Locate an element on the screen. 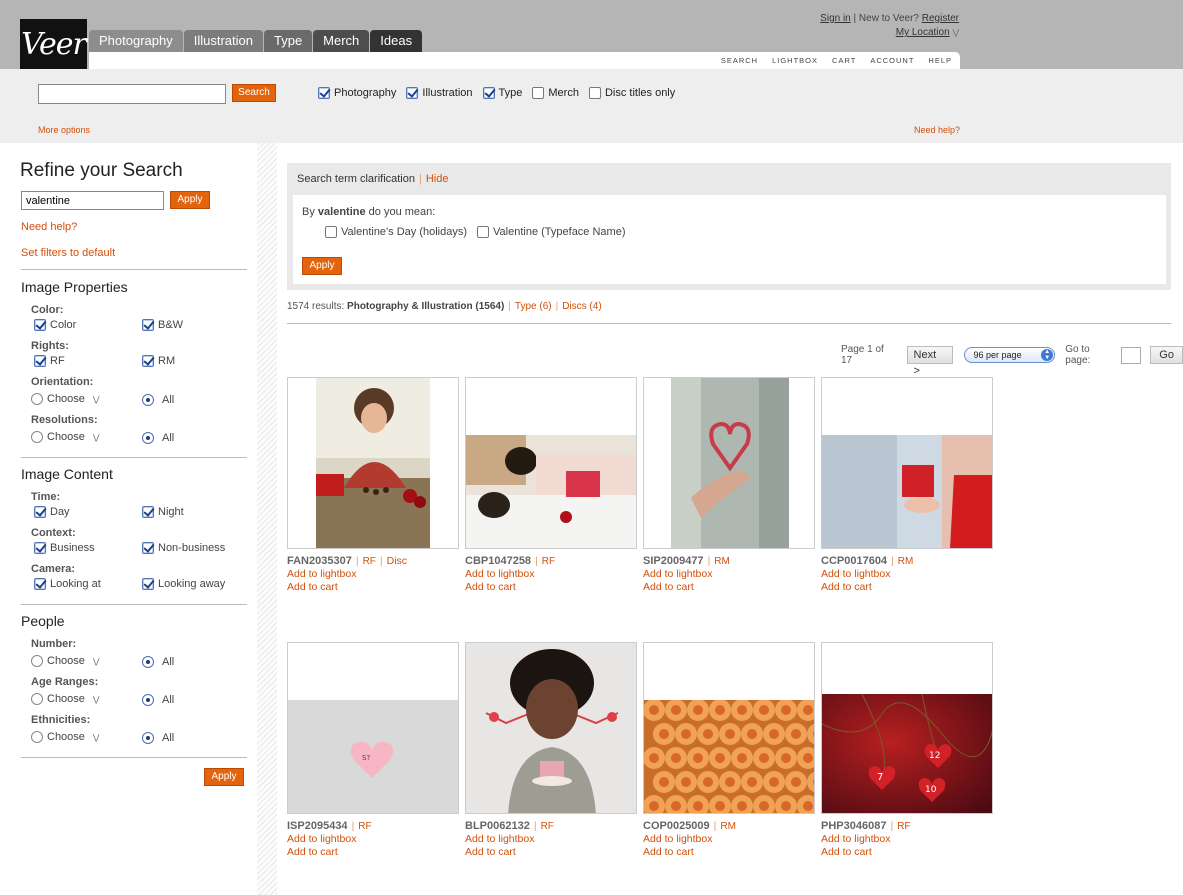 Image resolution: width=1183 pixels, height=895 pixels. sign-in-link: Sign in is located at coordinates (835, 18).